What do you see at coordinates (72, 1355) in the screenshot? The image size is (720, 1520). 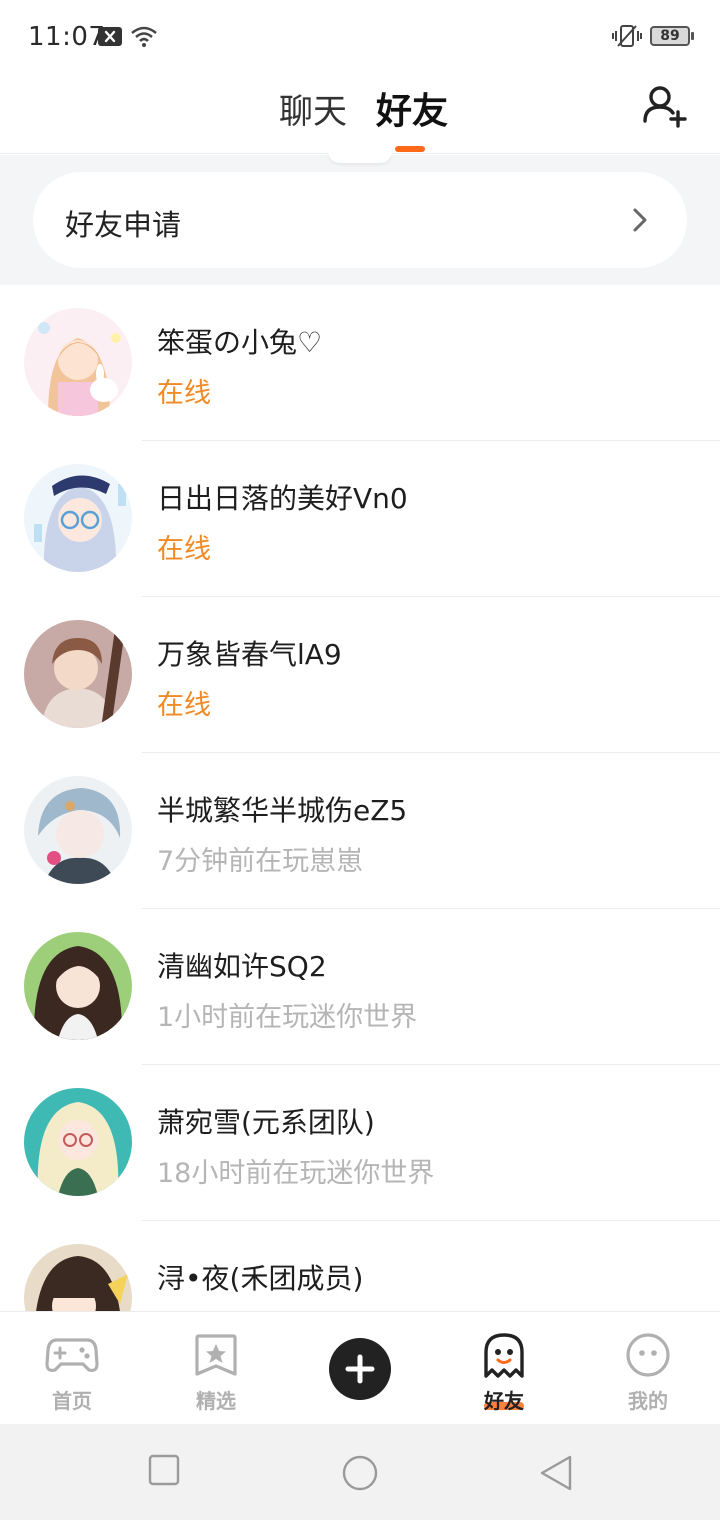 I see `gamepad-icon` at bounding box center [72, 1355].